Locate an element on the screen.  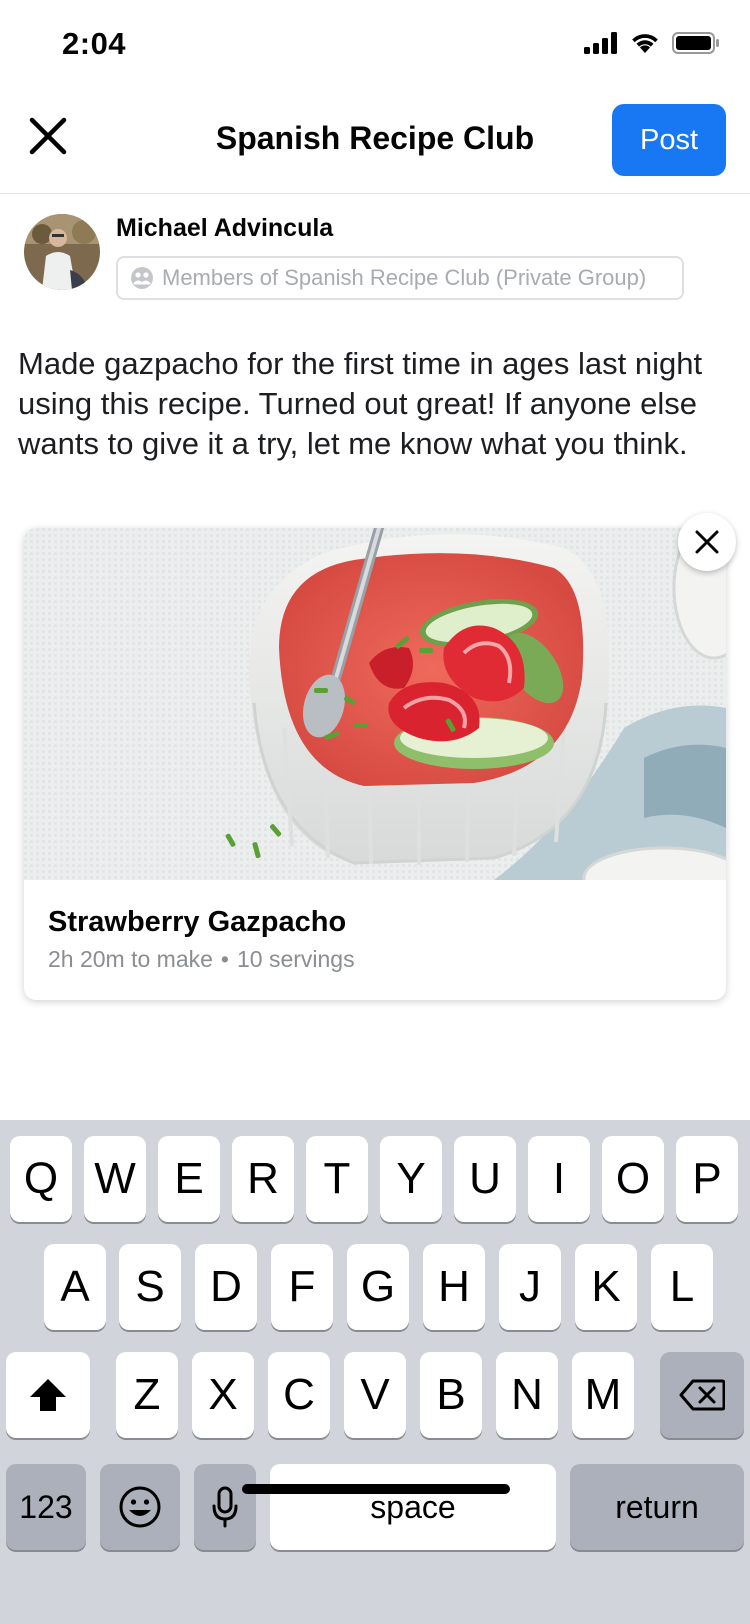
recipe-time: 2h 20m to make is located at coordinates (130, 959).